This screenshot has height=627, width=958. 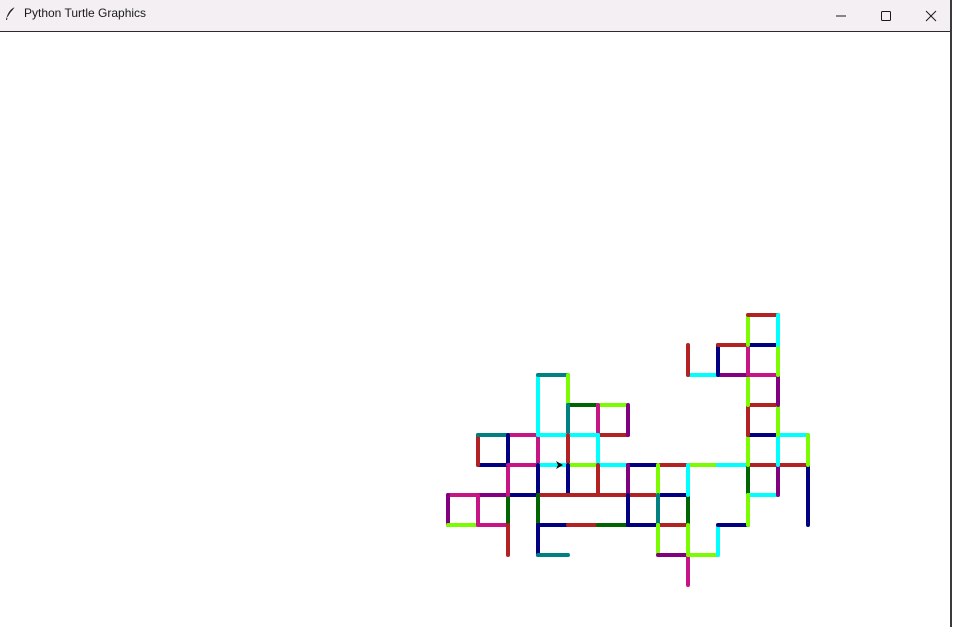 I want to click on feather-icon, so click(x=11, y=14).